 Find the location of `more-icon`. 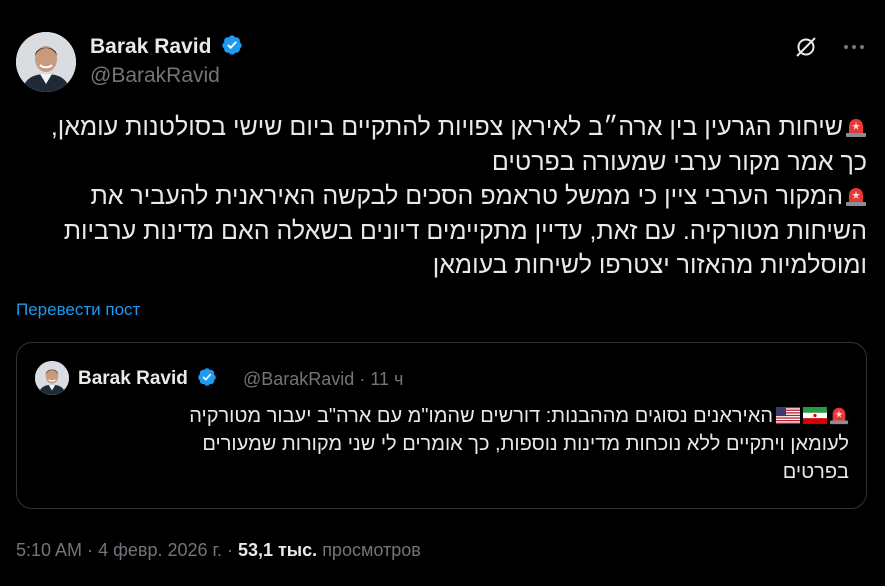

more-icon is located at coordinates (854, 47).